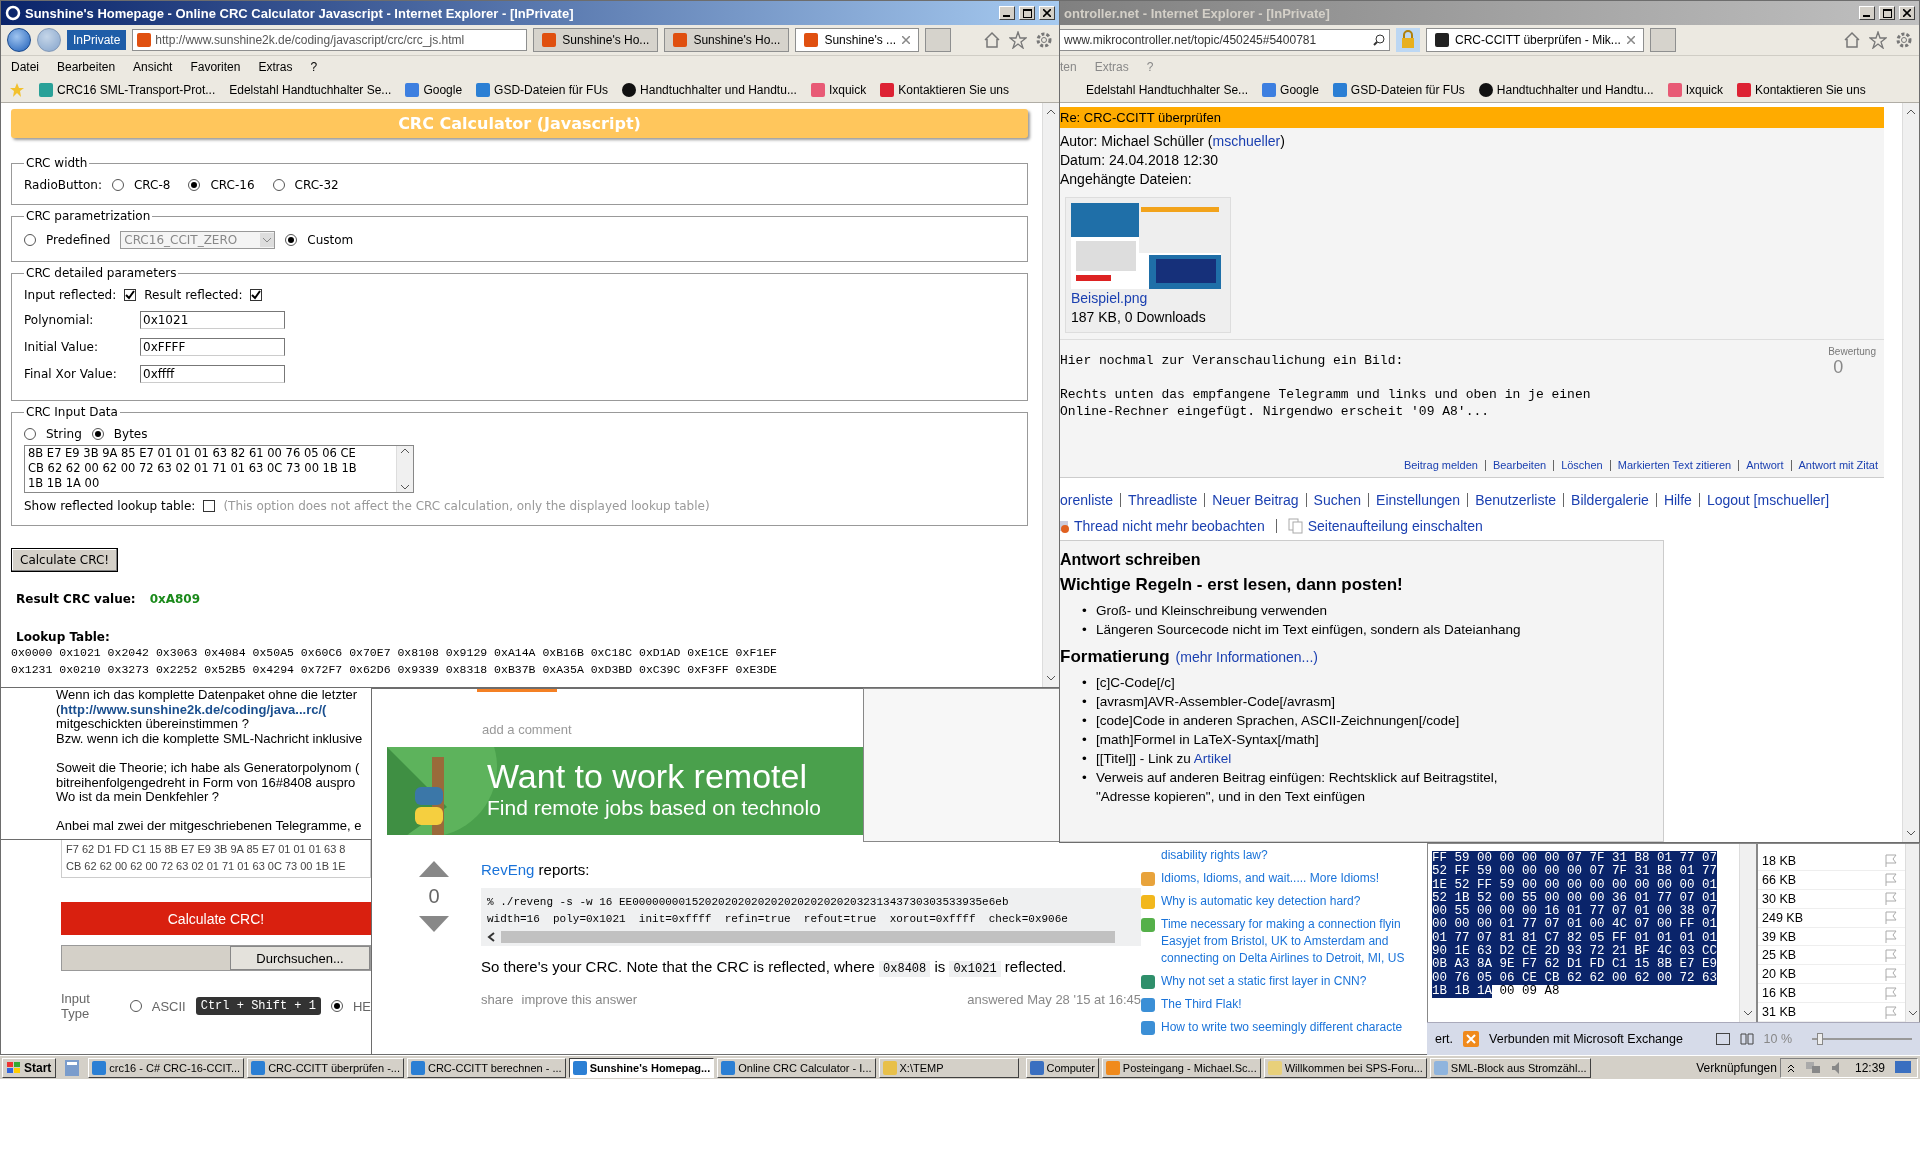 Image resolution: width=1920 pixels, height=1152 pixels. I want to click on question-link: Why not set a static first layer in CNN?, so click(1264, 981).